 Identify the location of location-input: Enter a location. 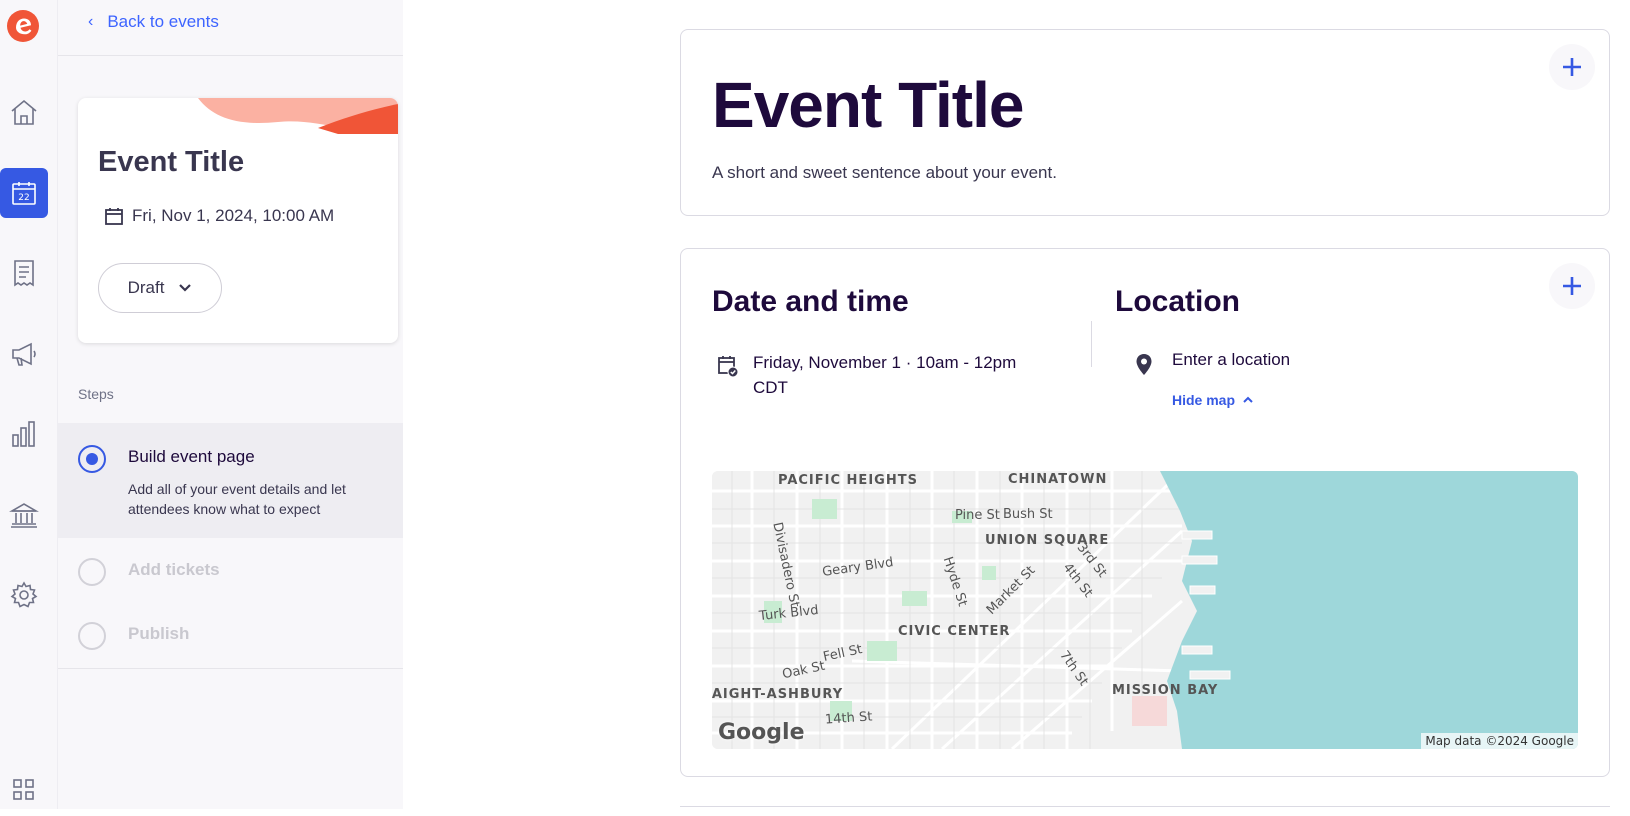
(1231, 360).